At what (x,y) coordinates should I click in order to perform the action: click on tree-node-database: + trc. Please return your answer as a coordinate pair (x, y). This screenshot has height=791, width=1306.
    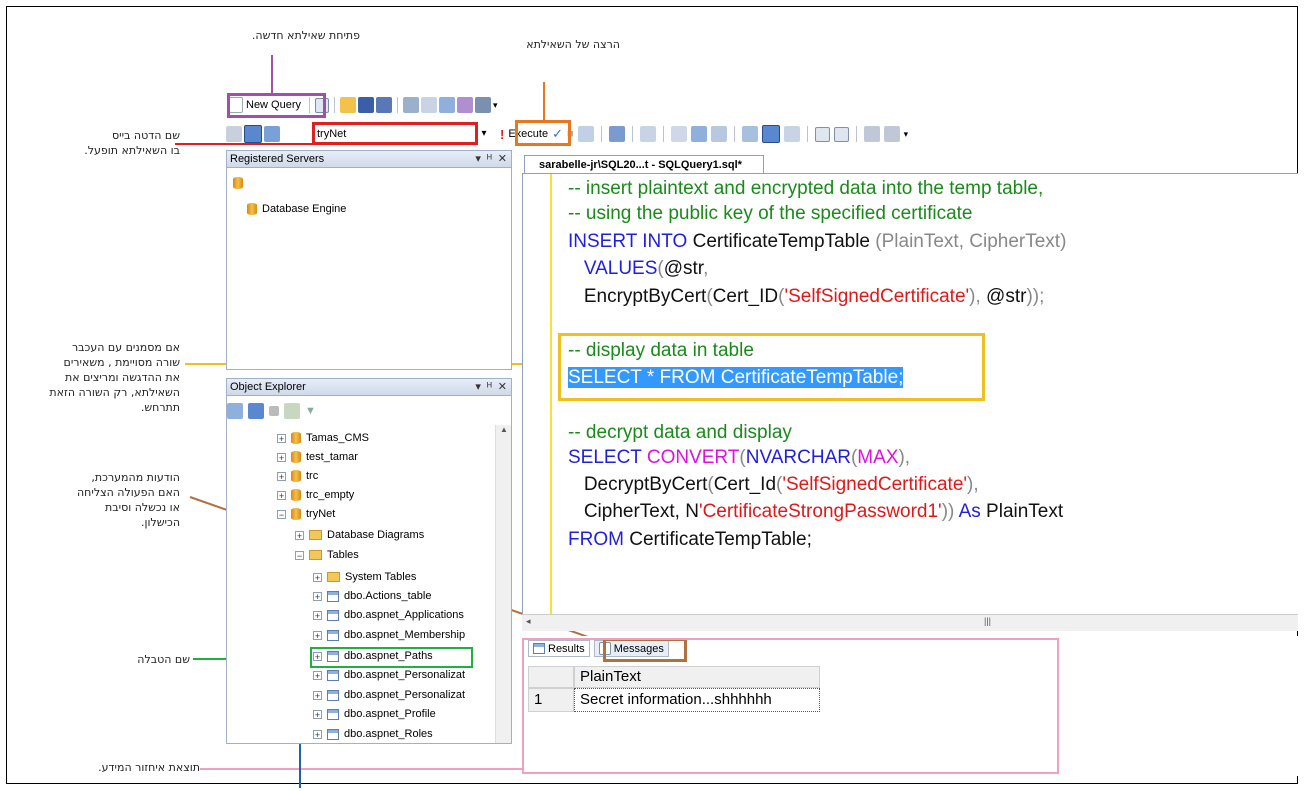
    Looking at the image, I should click on (297, 476).